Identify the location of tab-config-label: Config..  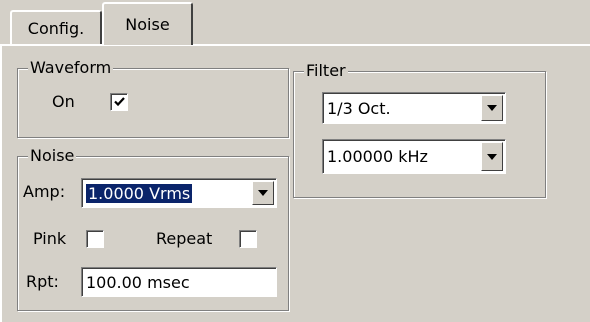
(56, 28).